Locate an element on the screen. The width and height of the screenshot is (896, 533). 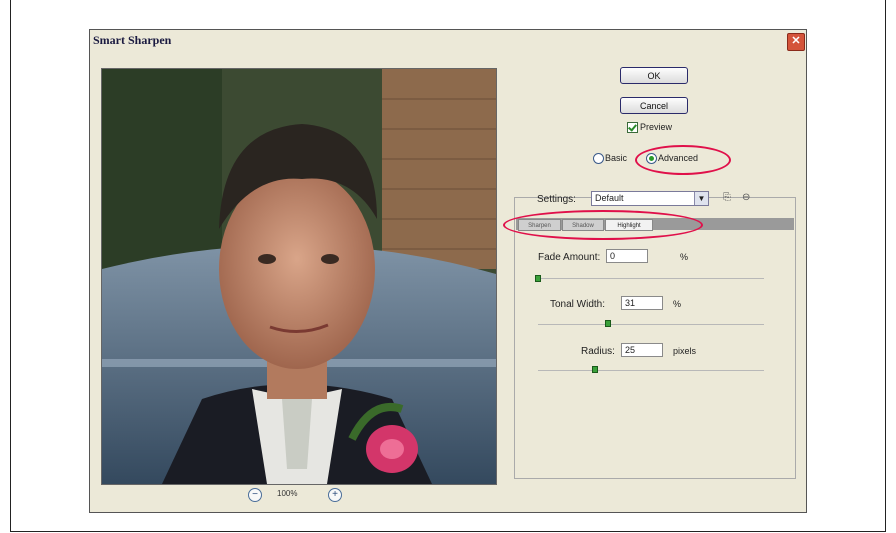
basic-radio: Basic is located at coordinates (610, 159).